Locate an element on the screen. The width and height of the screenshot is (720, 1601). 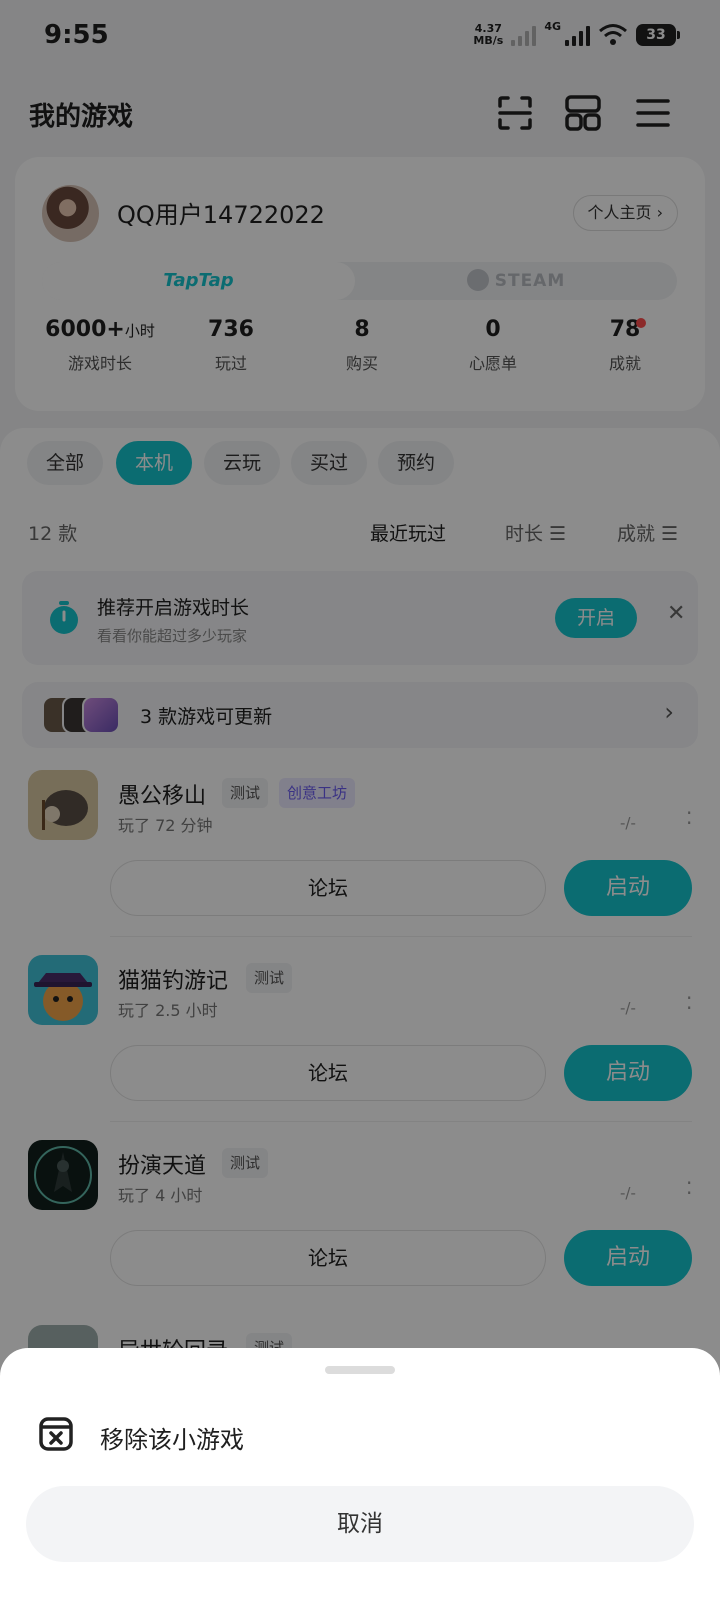
cancel-button: 取消 is located at coordinates (360, 1524).